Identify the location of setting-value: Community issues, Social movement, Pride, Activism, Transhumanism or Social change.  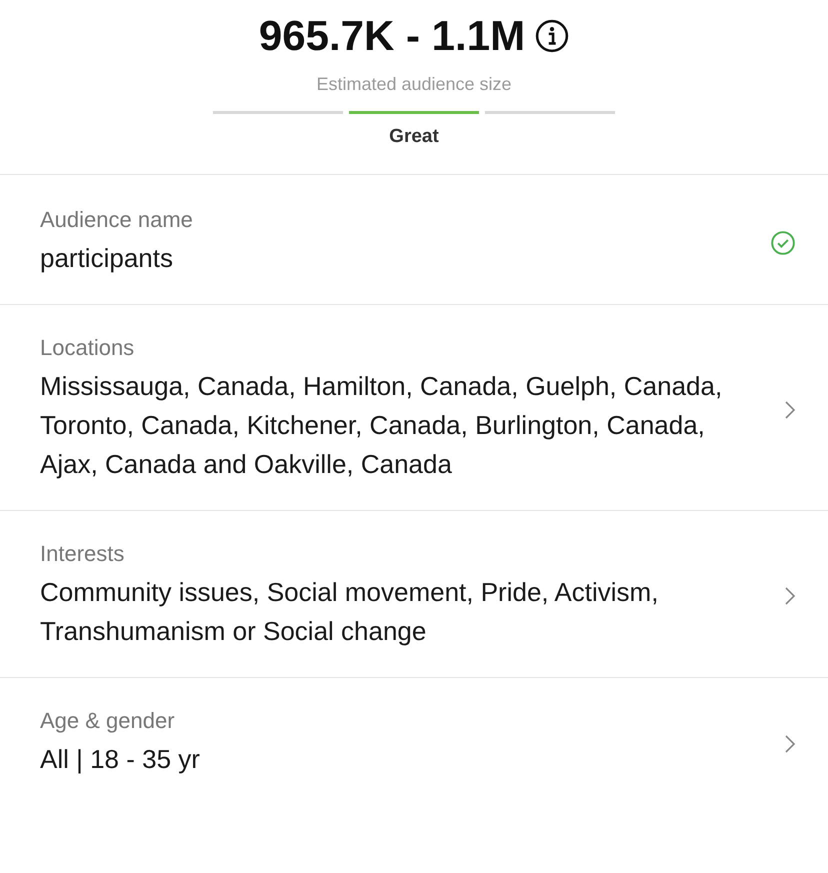
(350, 612).